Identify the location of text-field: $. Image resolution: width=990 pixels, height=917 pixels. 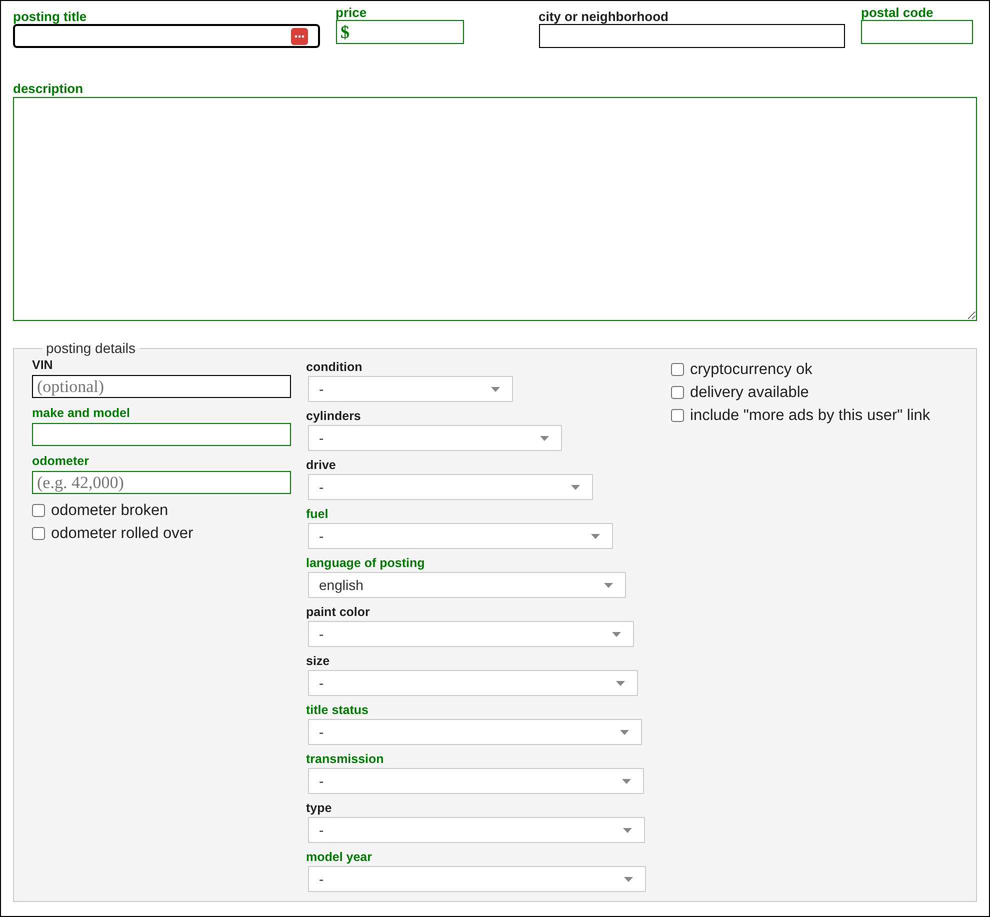
(400, 32).